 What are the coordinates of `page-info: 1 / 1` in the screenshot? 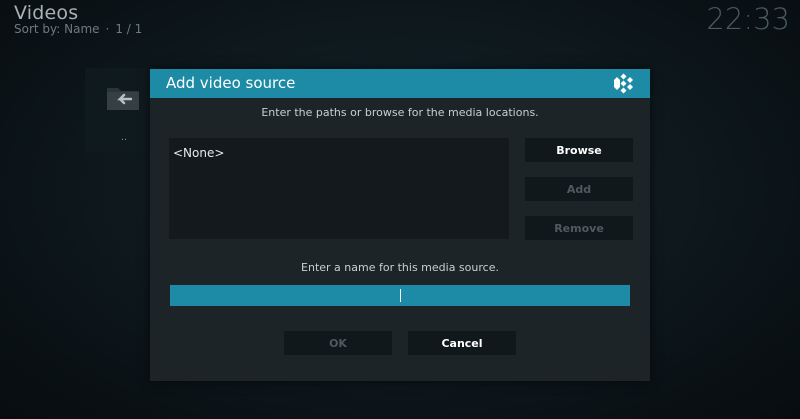 It's located at (129, 29).